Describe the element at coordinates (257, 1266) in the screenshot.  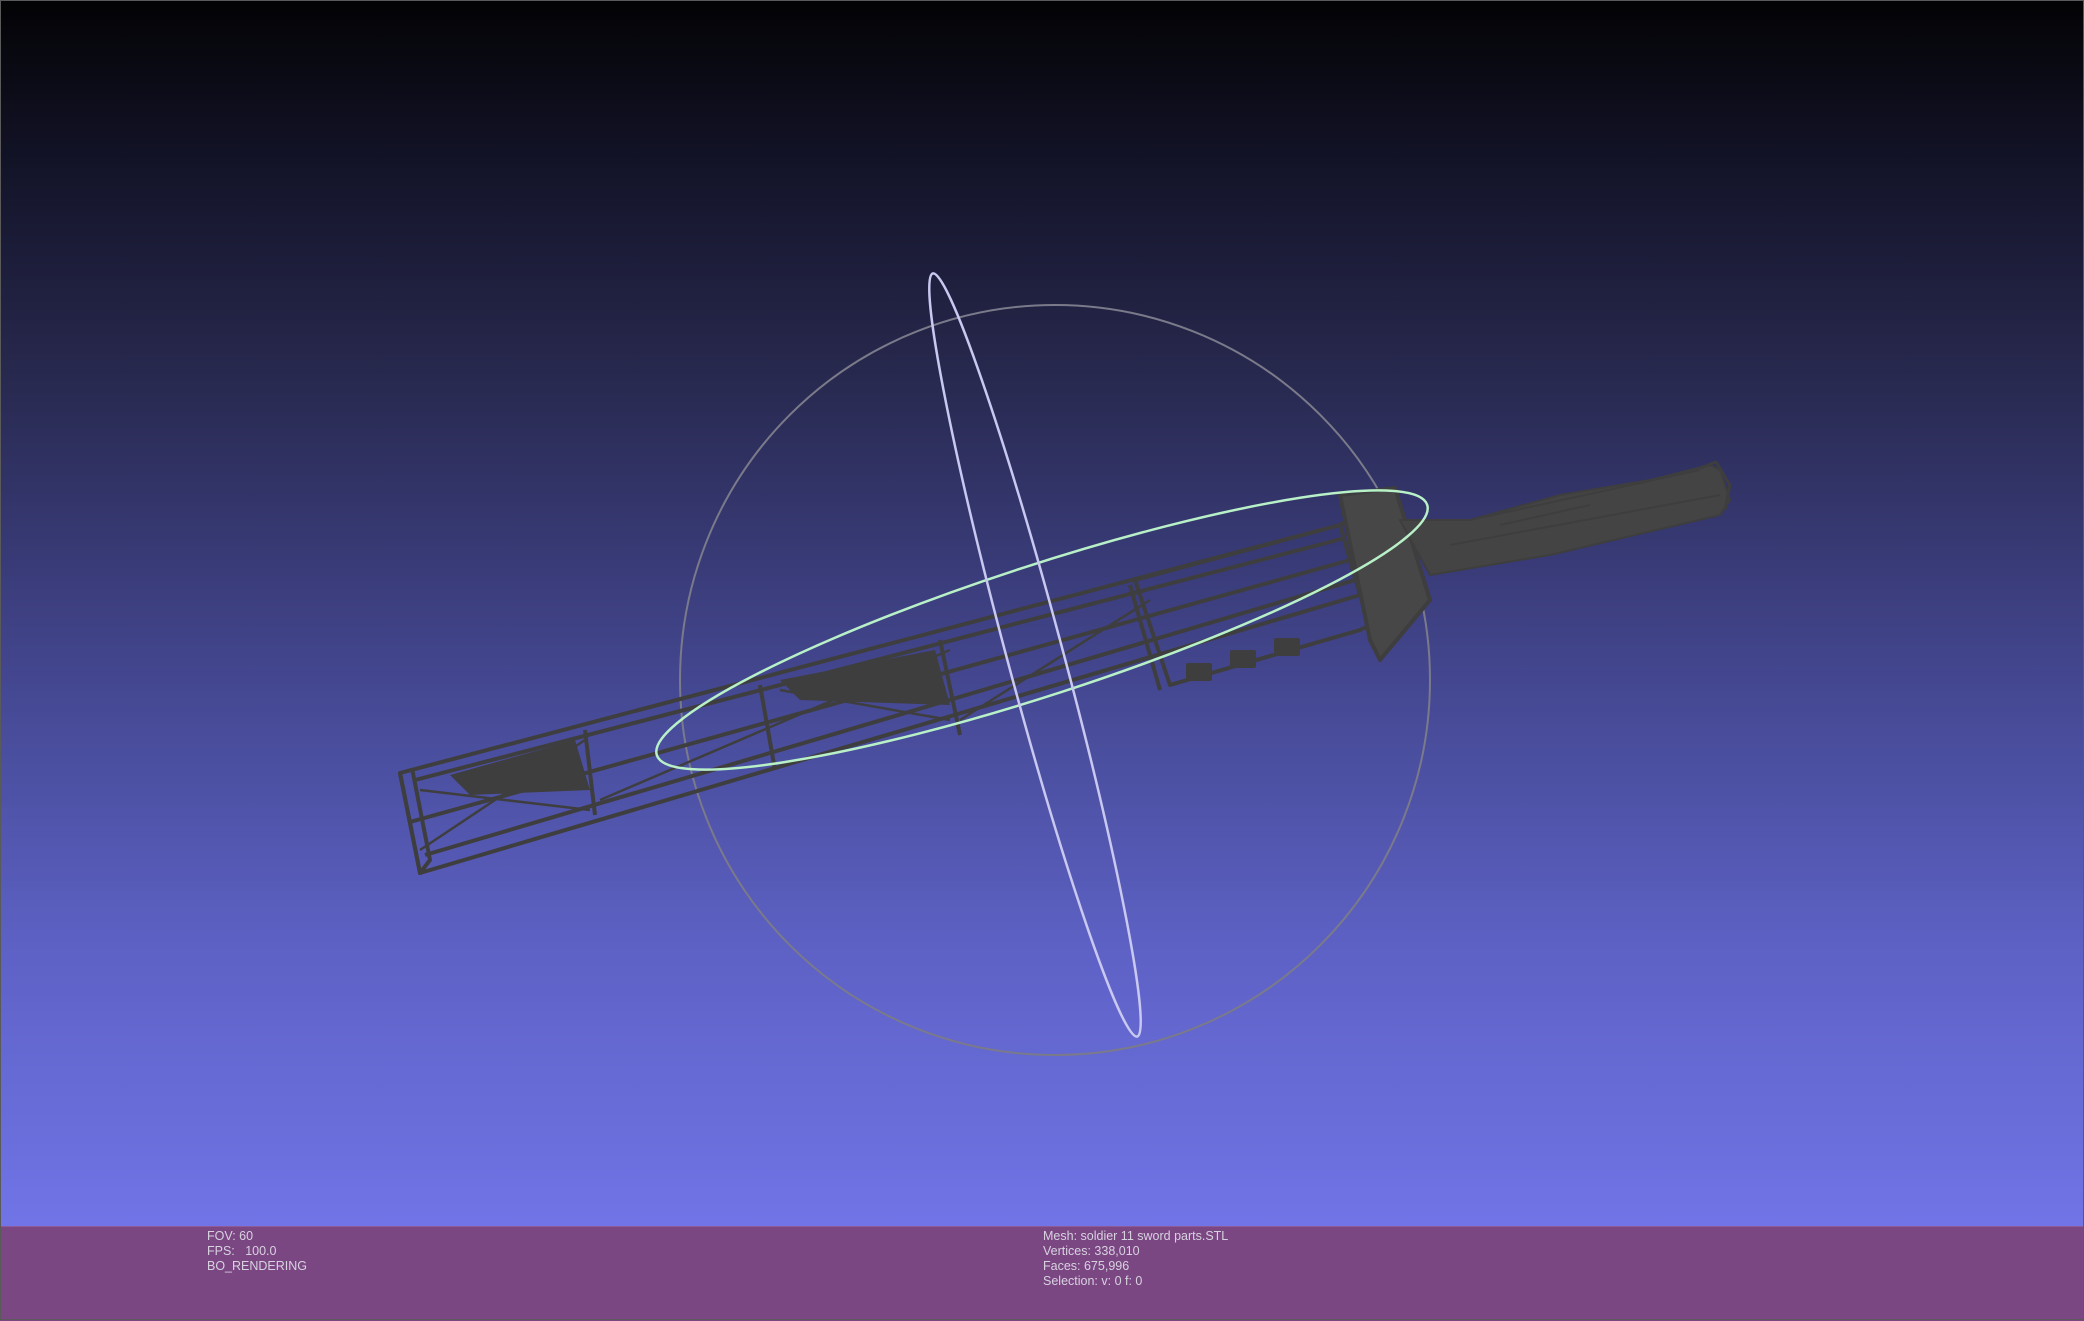
I see `render-mode-label: BO_RENDERING` at that location.